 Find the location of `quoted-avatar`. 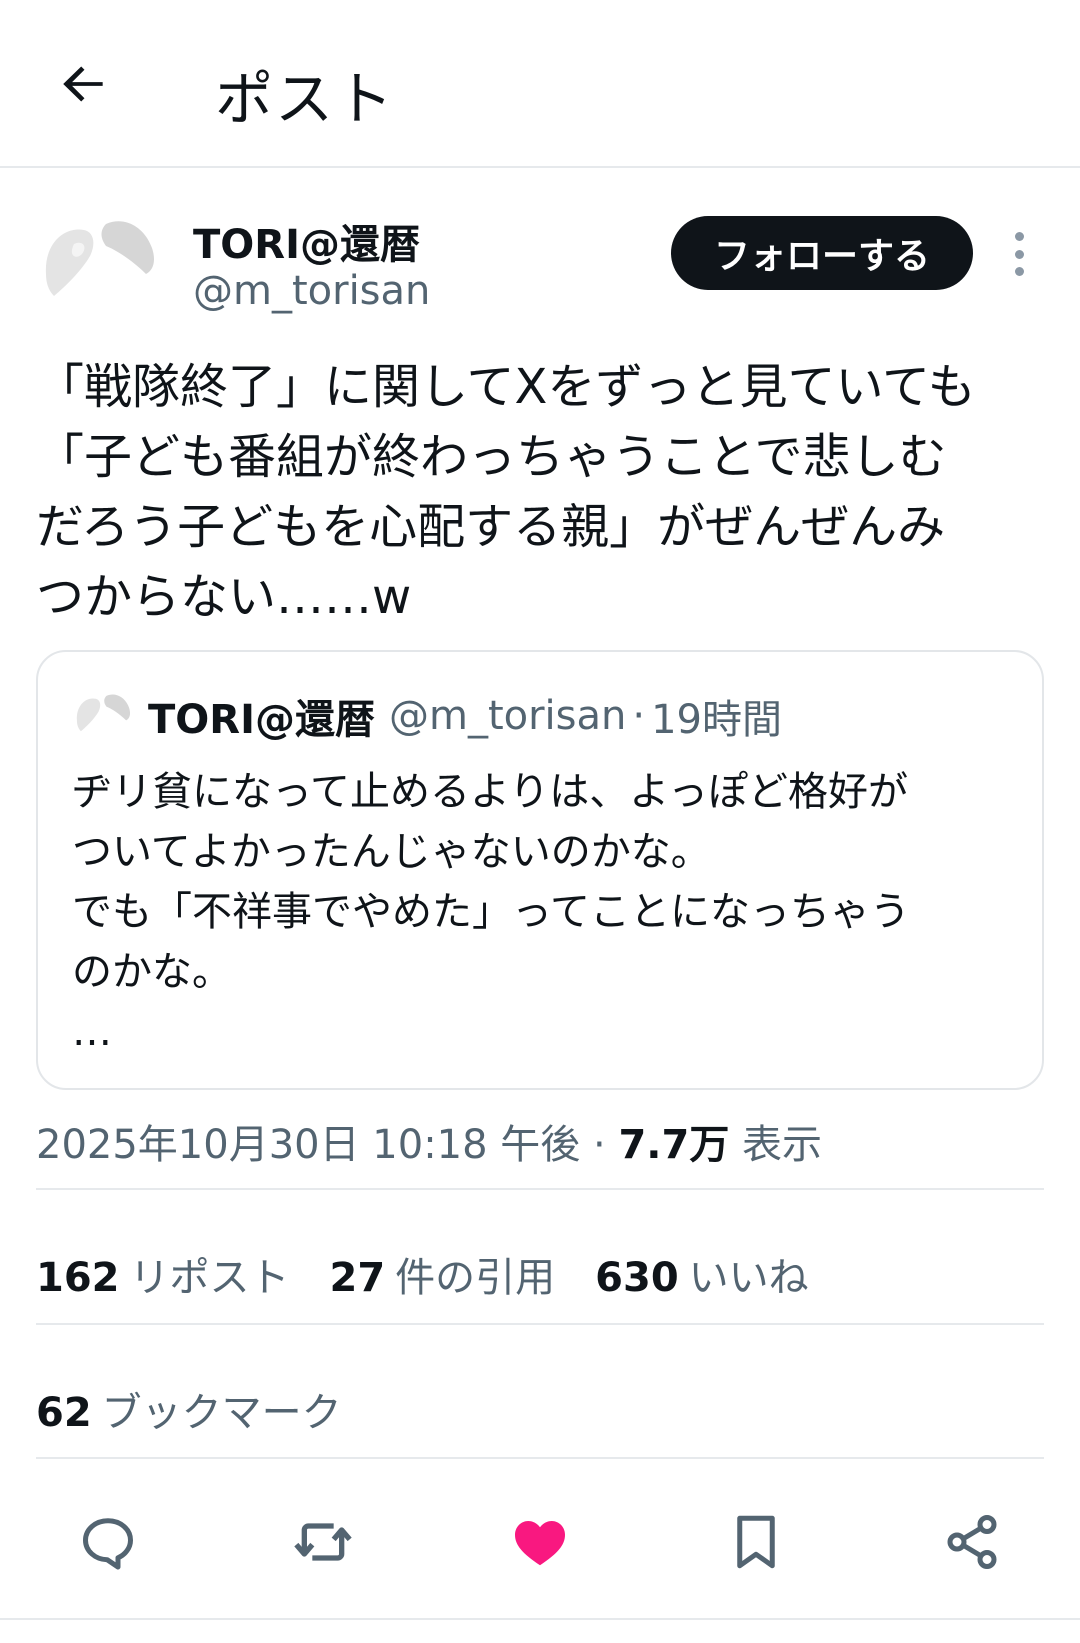

quoted-avatar is located at coordinates (102, 716).